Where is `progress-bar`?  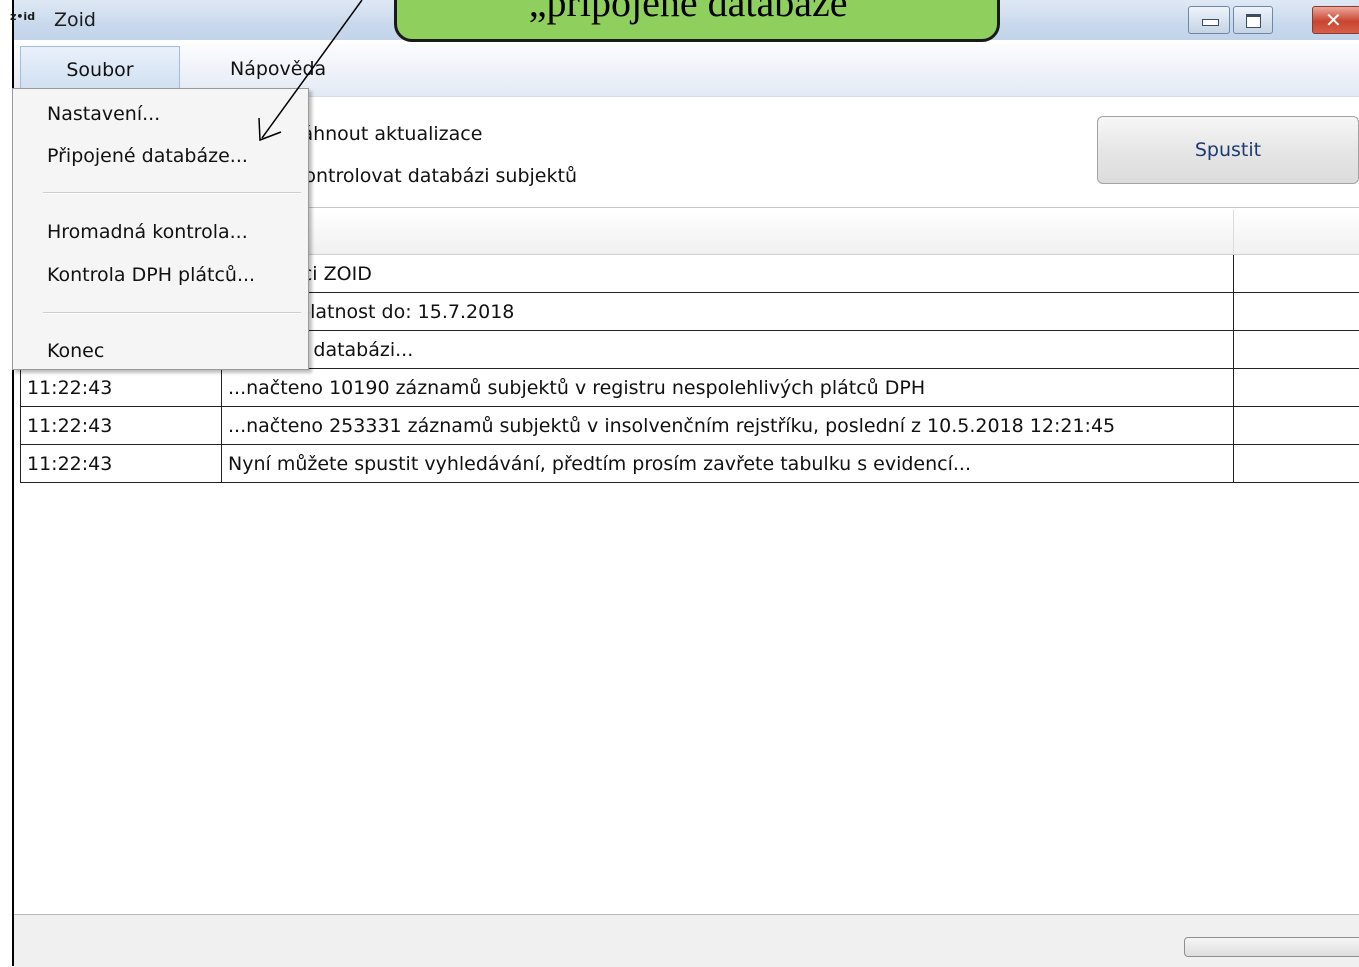
progress-bar is located at coordinates (1271, 947).